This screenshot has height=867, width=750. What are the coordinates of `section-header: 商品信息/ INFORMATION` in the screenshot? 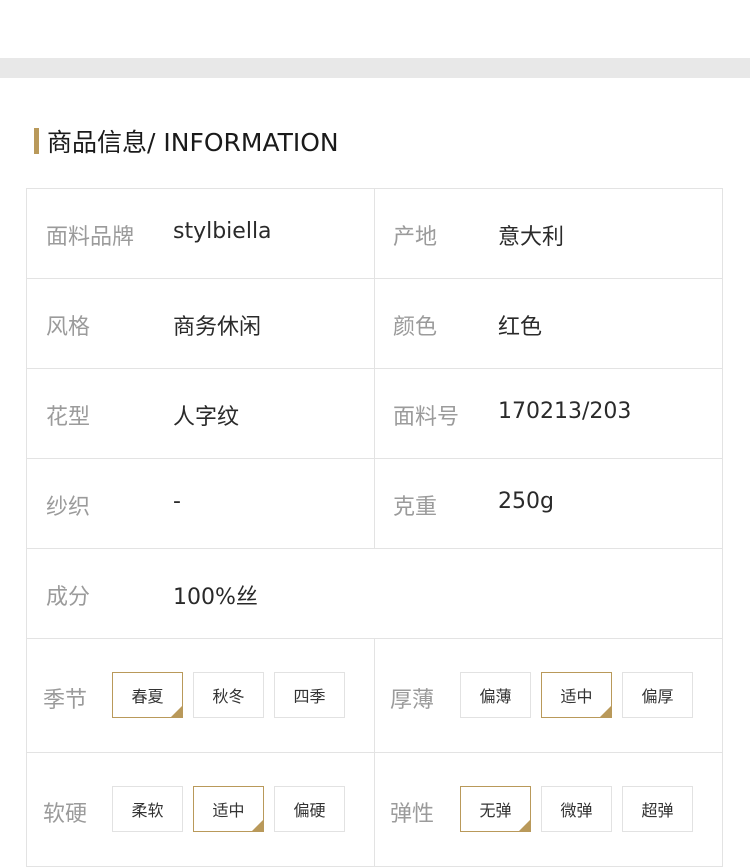 It's located at (186, 141).